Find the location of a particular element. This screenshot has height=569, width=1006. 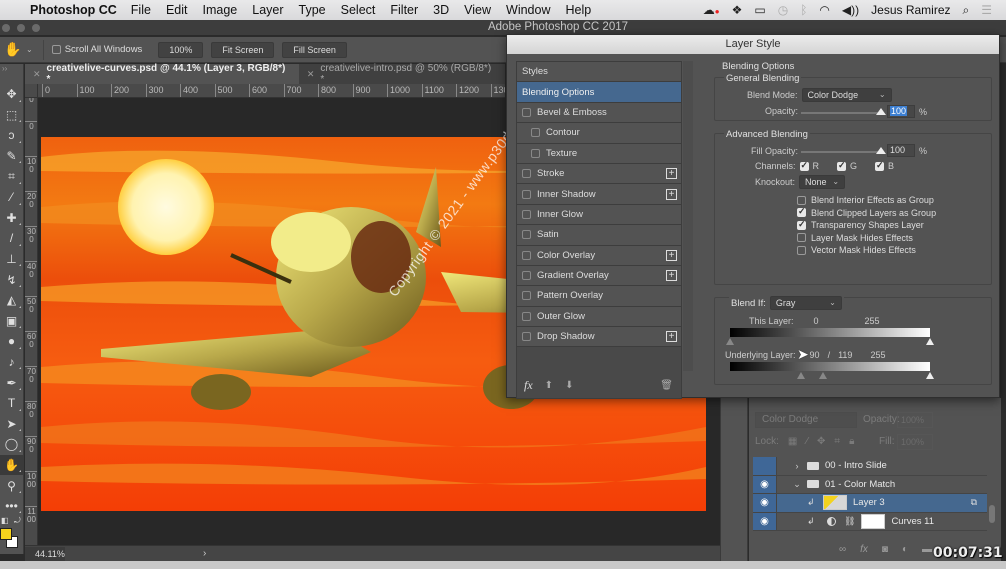

style-item-drop-shadow: Drop Shadow + is located at coordinates (599, 337).